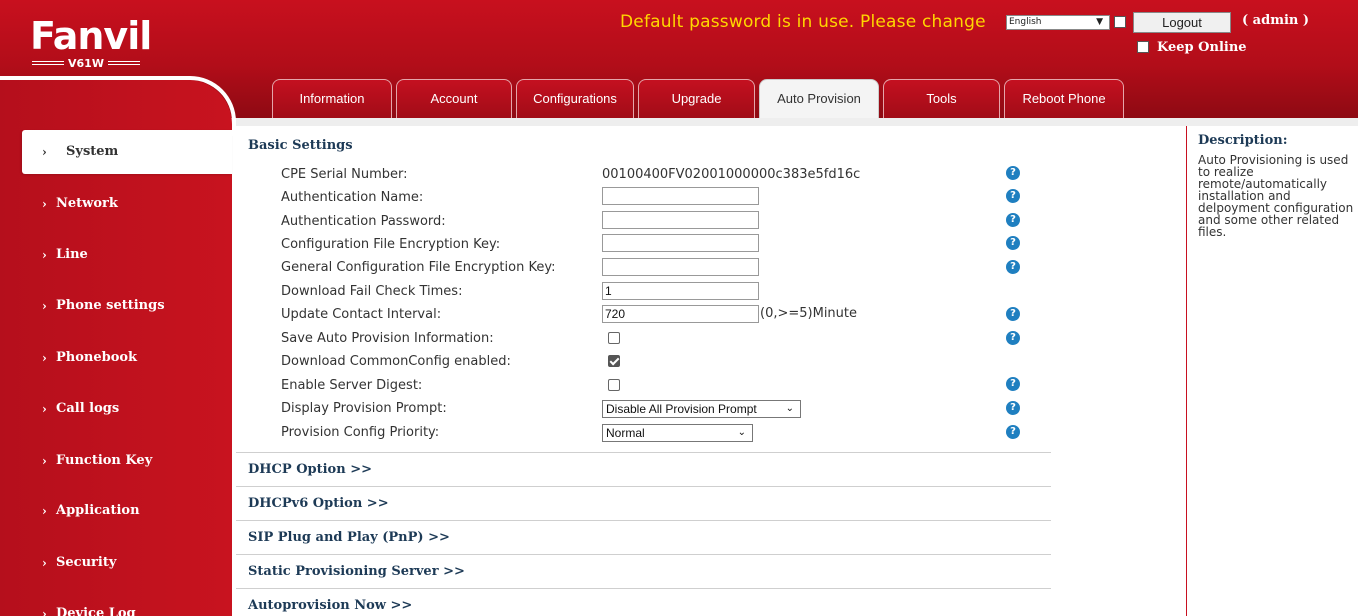 The image size is (1358, 616). I want to click on auth-password-label: Authentication Password:, so click(363, 221).